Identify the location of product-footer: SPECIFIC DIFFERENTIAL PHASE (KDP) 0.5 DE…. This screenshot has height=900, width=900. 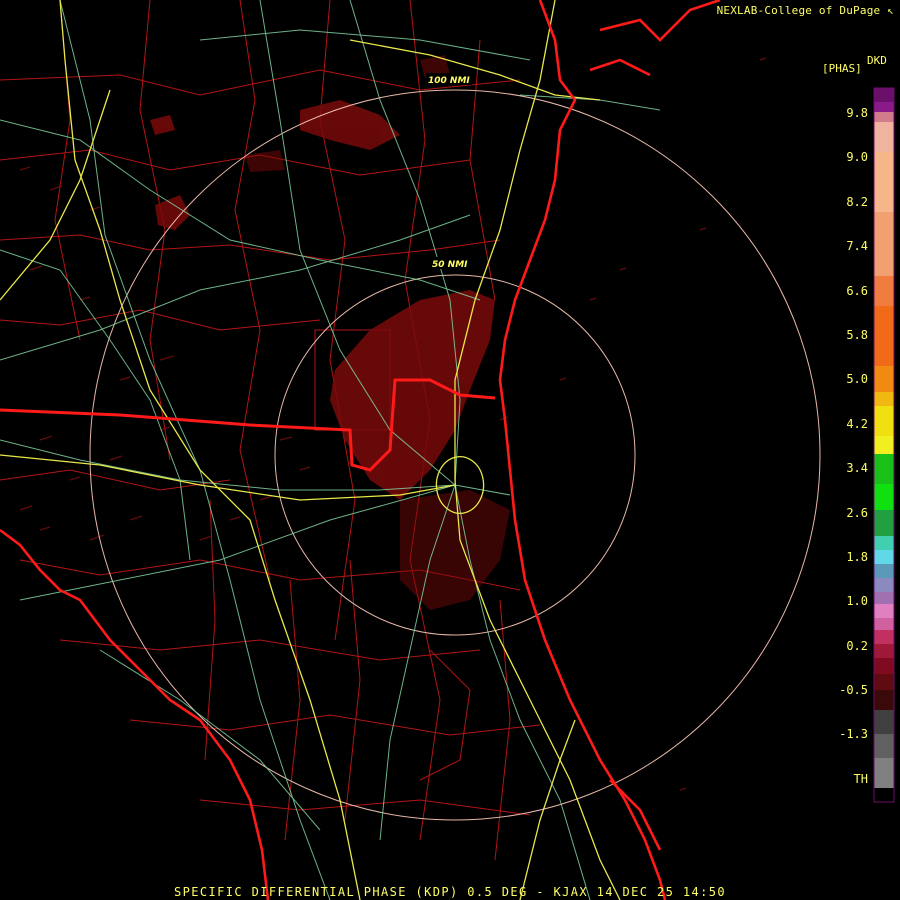
(450, 892).